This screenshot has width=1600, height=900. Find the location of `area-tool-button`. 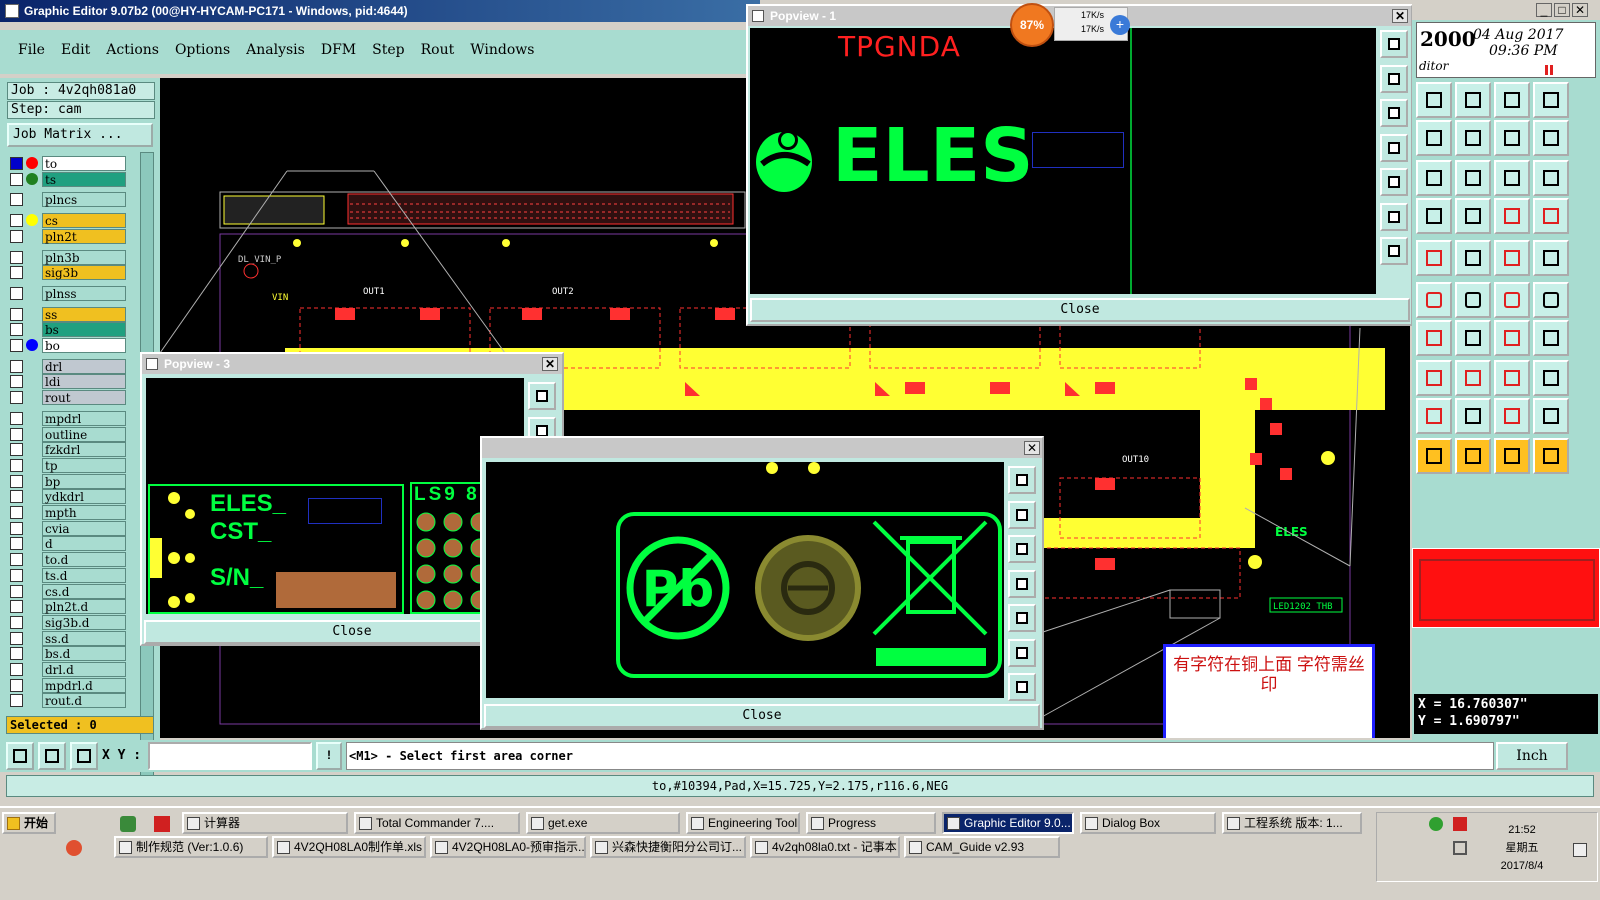

area-tool-button is located at coordinates (1473, 258).